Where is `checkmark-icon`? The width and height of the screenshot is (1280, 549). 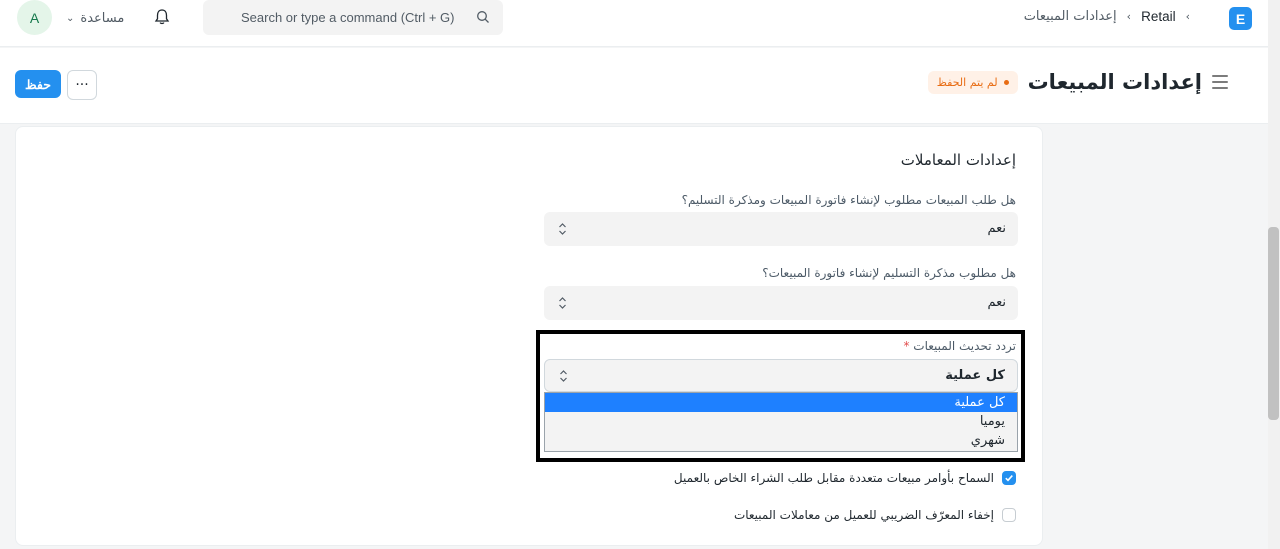
checkmark-icon is located at coordinates (1009, 478).